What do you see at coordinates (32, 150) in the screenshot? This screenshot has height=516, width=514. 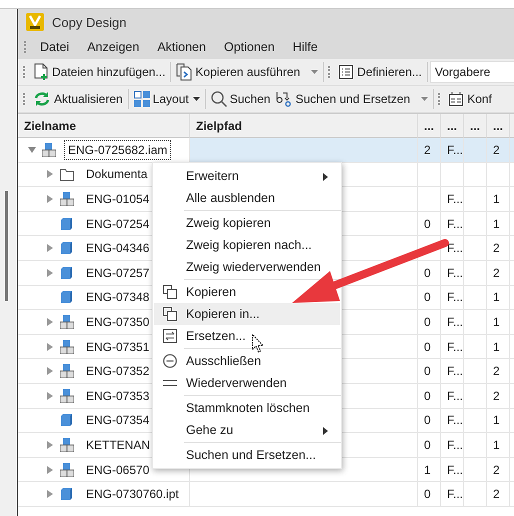 I see `expanded-arrow-icon` at bounding box center [32, 150].